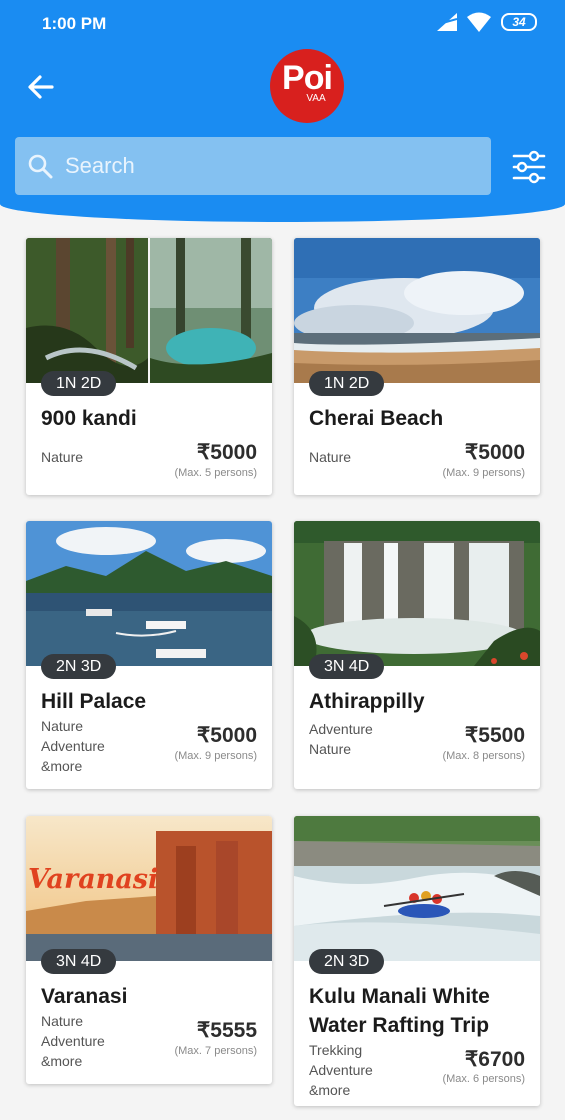 The image size is (565, 1120). Describe the element at coordinates (226, 1030) in the screenshot. I see `package-price: ₹5555` at that location.